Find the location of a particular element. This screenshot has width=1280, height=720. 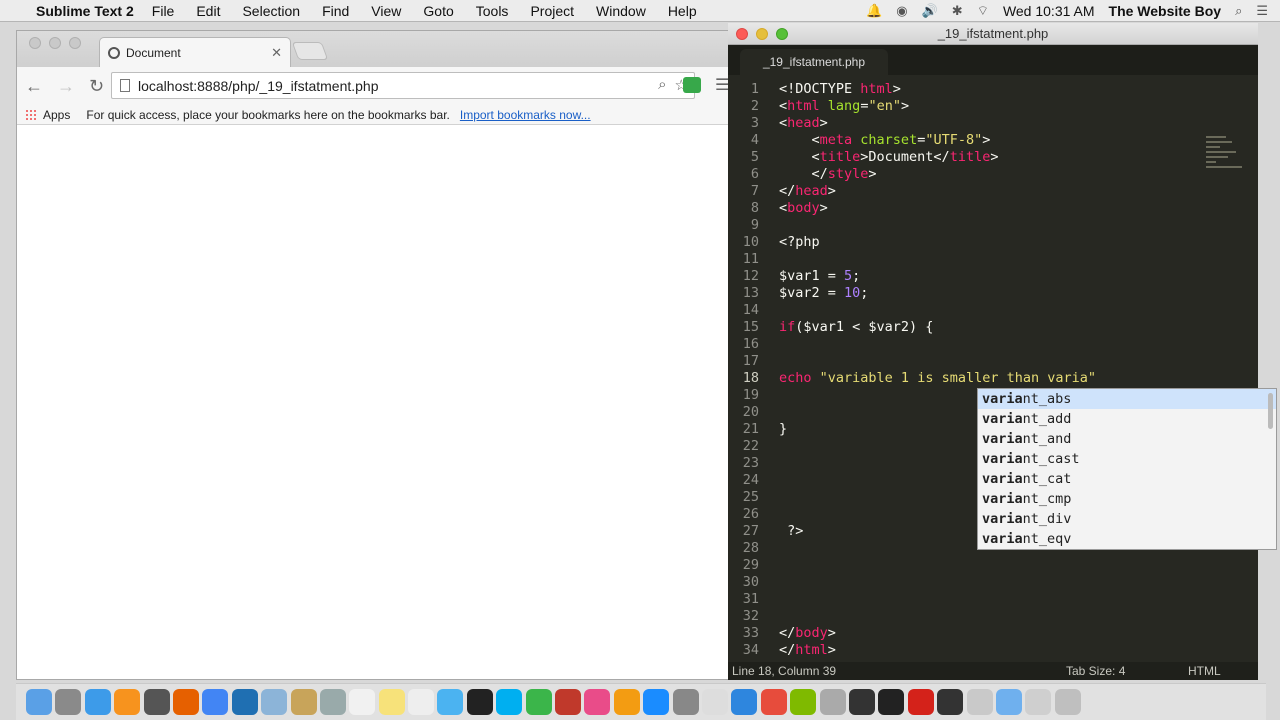

terminal-icon is located at coordinates (479, 702).